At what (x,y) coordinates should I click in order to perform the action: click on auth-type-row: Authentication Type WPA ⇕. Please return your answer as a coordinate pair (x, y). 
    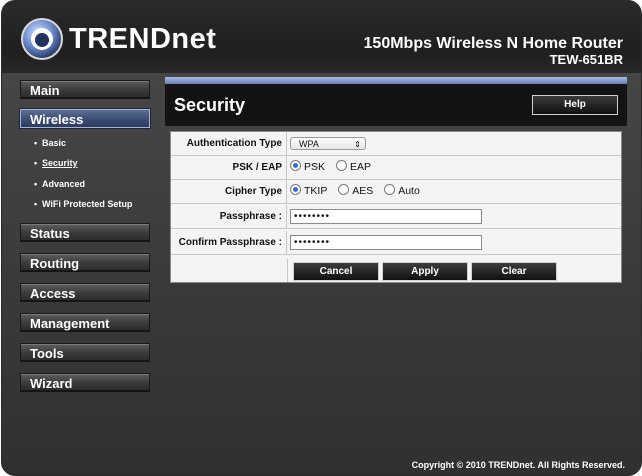
    Looking at the image, I should click on (396, 144).